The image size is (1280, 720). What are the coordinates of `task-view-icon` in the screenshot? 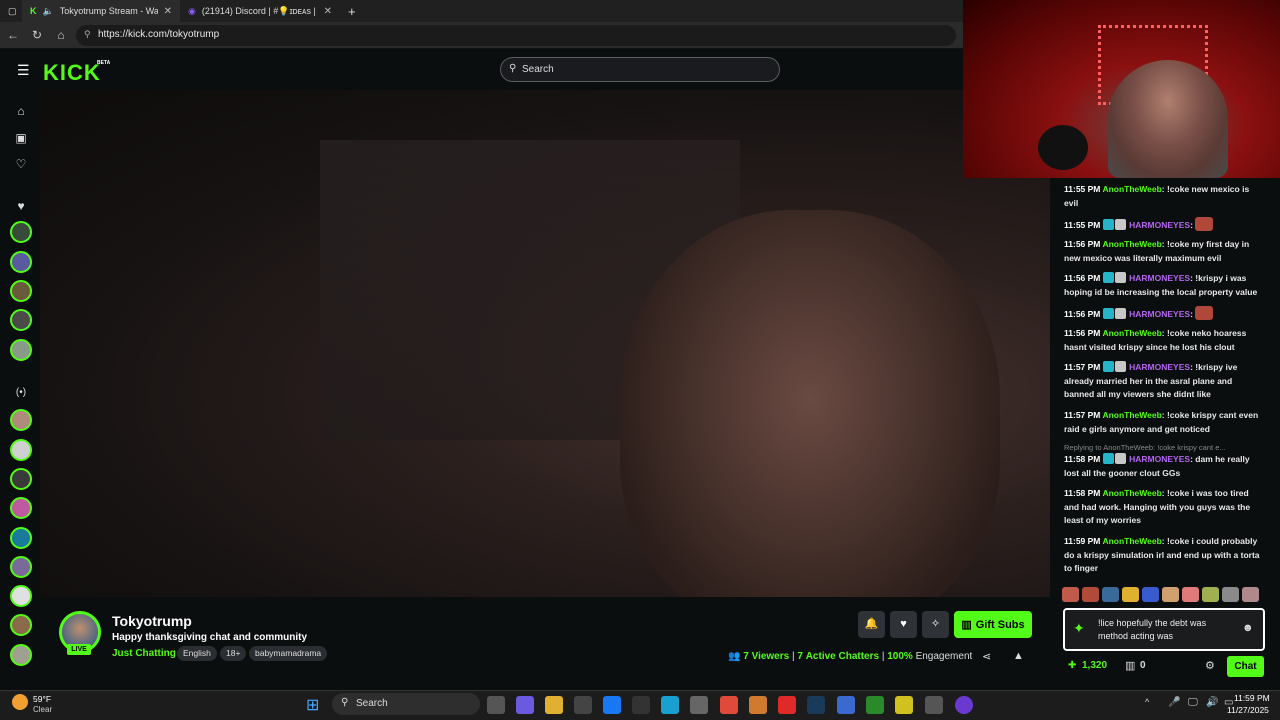 It's located at (496, 705).